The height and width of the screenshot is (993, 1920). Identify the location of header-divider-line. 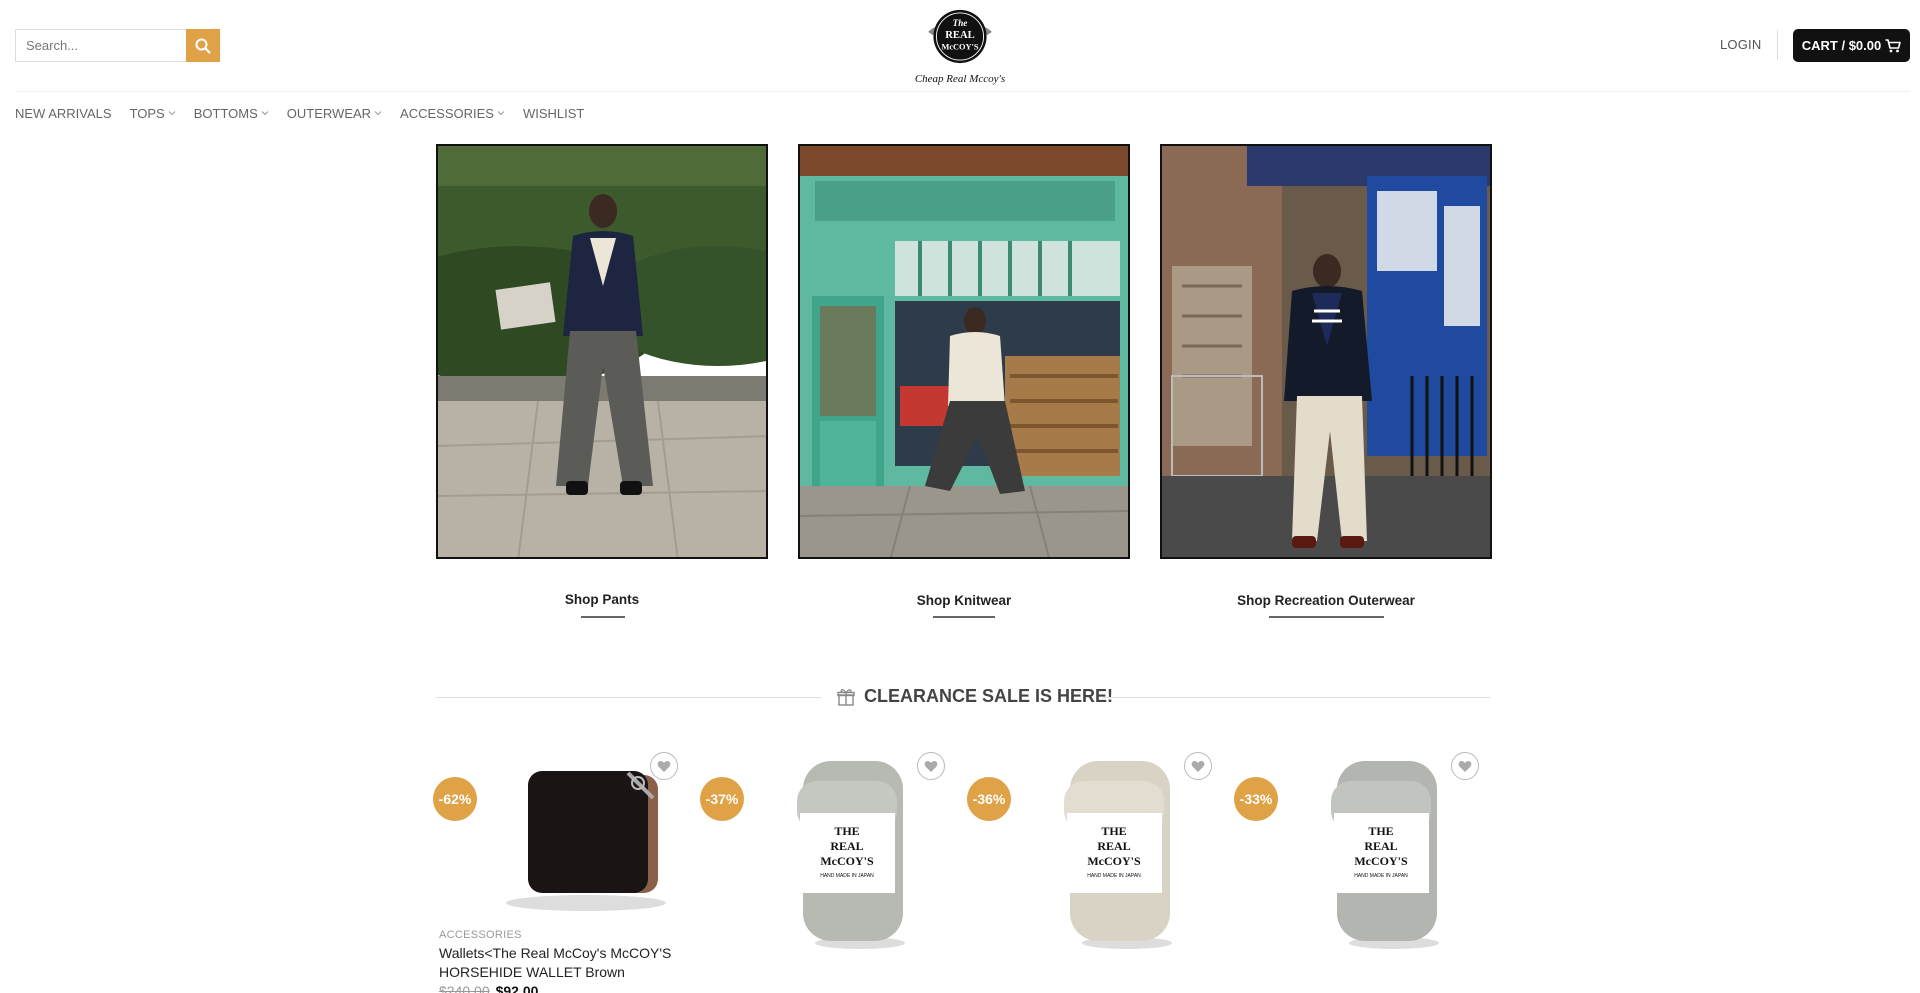
(962, 91).